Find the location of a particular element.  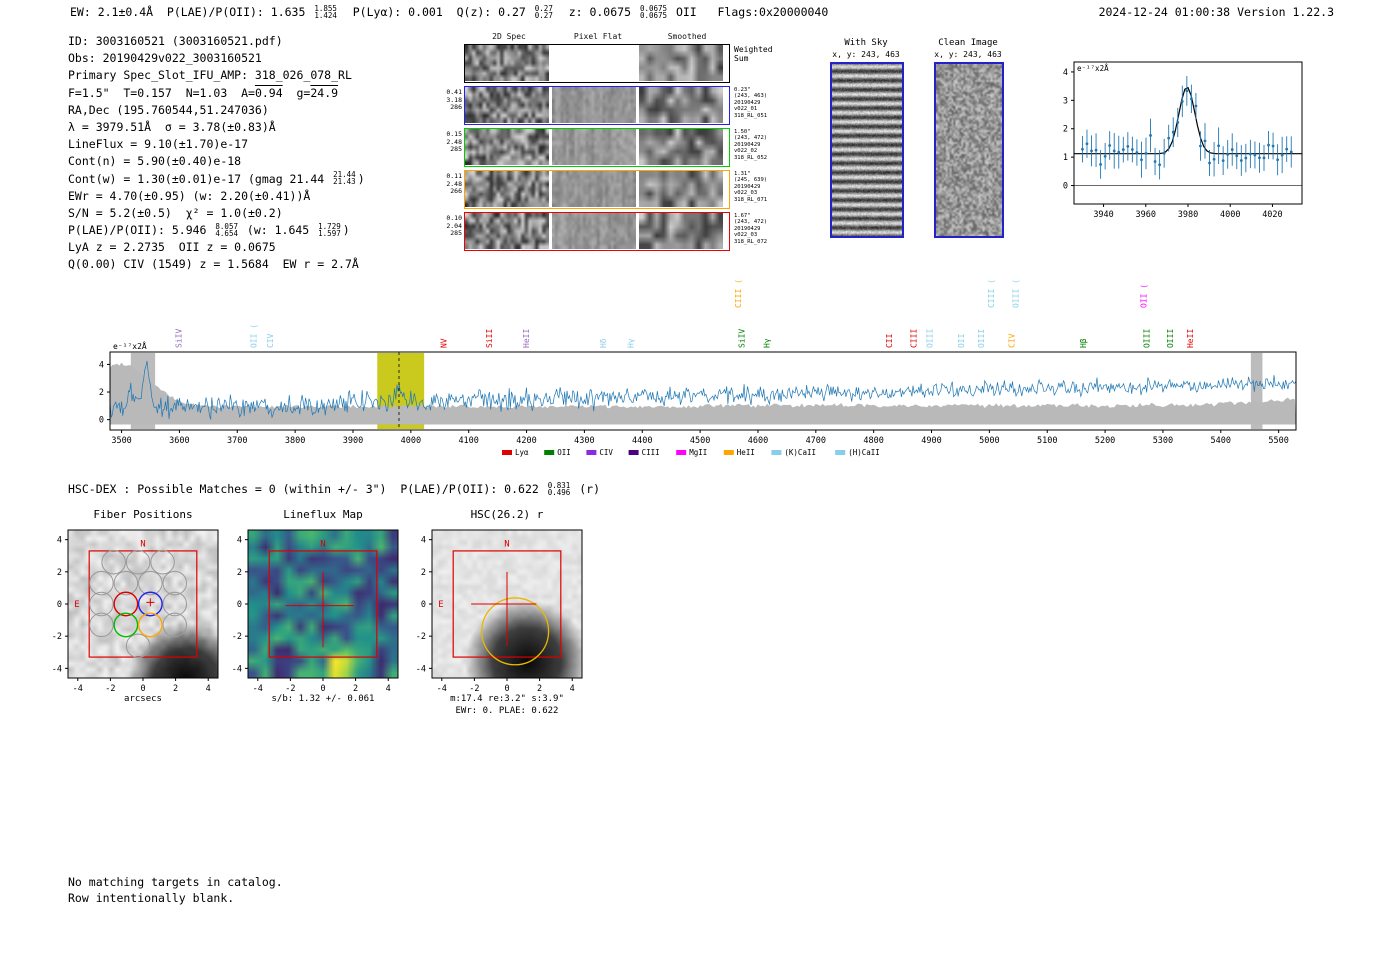

emission-line-label: OII ( is located at coordinates (1144, 296).